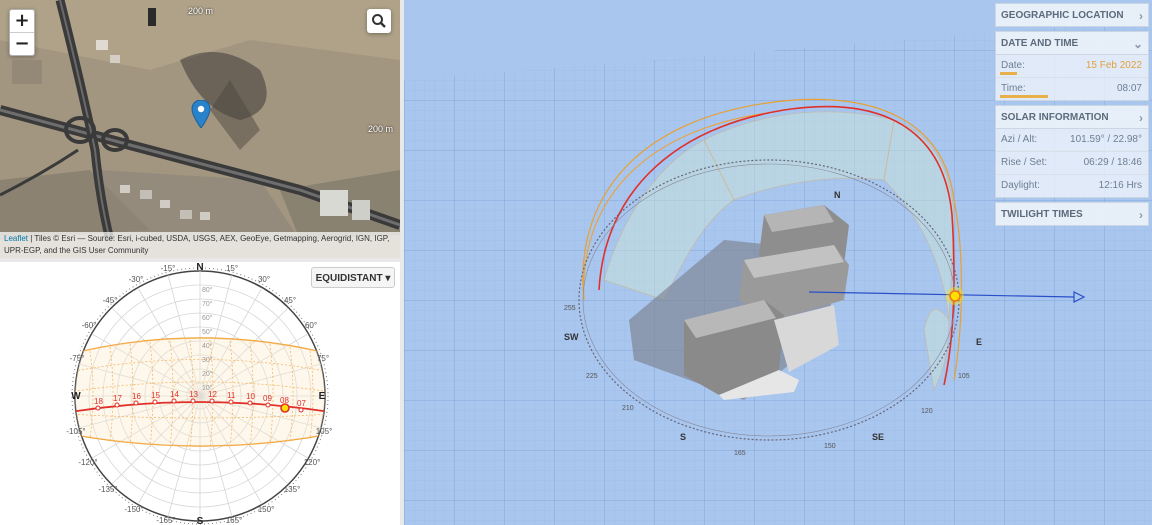  What do you see at coordinates (1112, 162) in the screenshot?
I see `rise-set-value: 06:29 / 18:46` at bounding box center [1112, 162].